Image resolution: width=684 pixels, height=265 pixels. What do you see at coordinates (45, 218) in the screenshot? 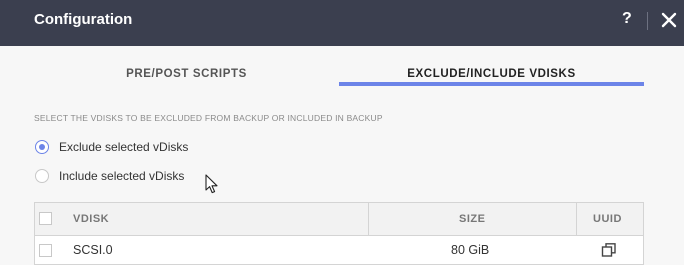
I see `select-all-checkbox` at bounding box center [45, 218].